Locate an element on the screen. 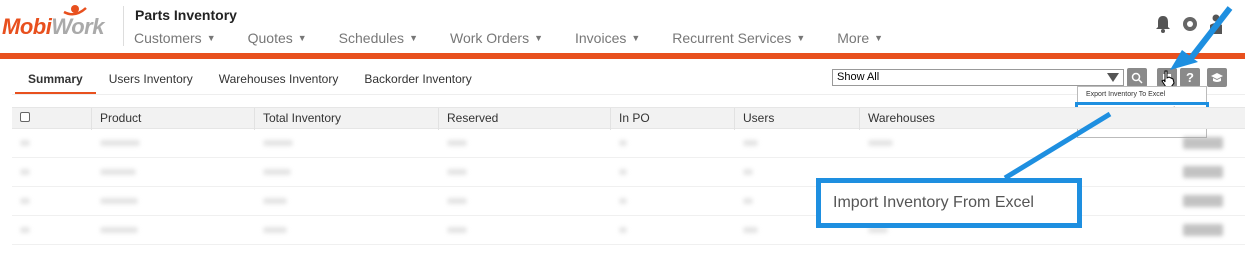 The image size is (1245, 253). logo-figure-icon is located at coordinates (75, 10).